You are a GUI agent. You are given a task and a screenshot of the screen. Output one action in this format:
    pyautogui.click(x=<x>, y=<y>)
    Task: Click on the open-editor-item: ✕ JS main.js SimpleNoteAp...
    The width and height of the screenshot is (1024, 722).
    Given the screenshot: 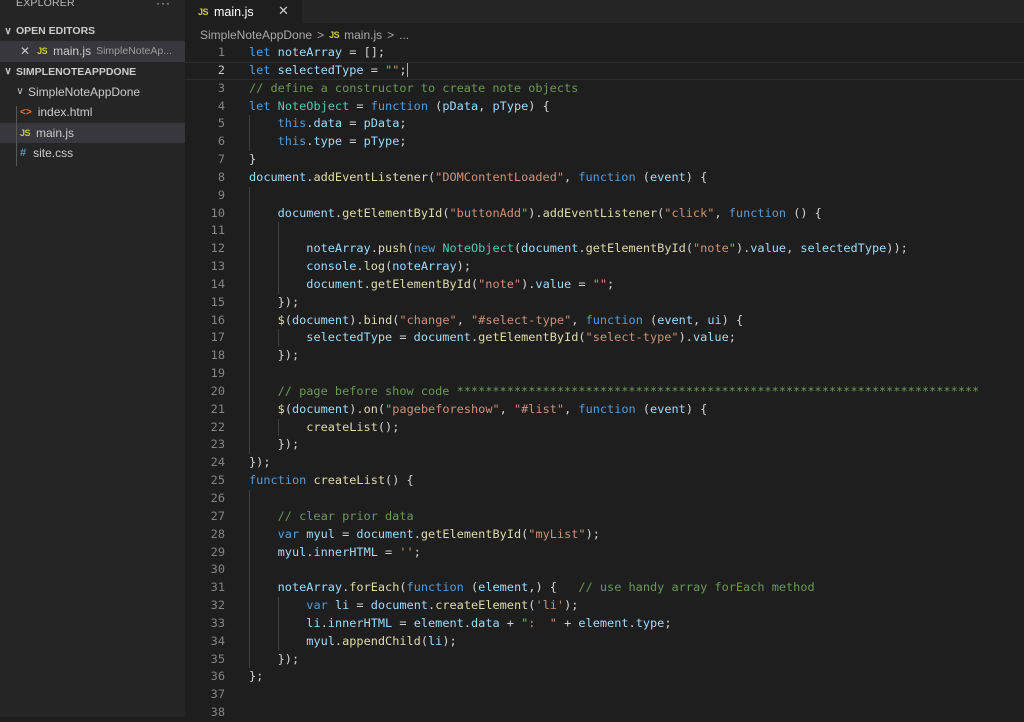 What is the action you would take?
    pyautogui.click(x=92, y=51)
    